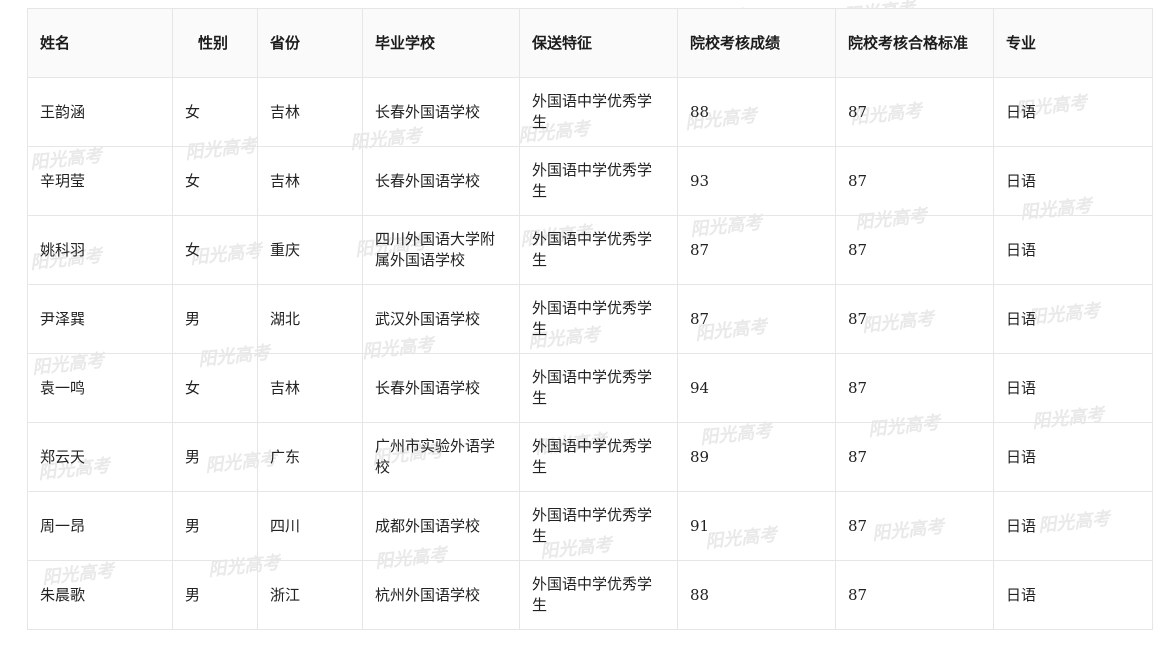  Describe the element at coordinates (100, 250) in the screenshot. I see `name-cell: 姚科羽` at that location.